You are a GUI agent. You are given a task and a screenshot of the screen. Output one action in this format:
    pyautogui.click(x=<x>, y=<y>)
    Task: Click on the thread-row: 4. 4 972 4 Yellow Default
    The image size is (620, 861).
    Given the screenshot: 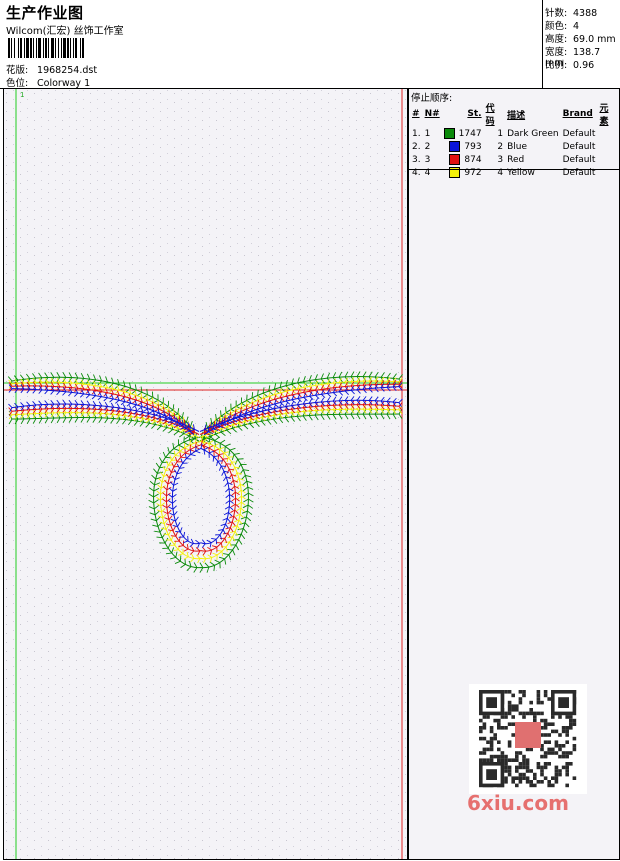 What is the action you would take?
    pyautogui.click(x=514, y=172)
    